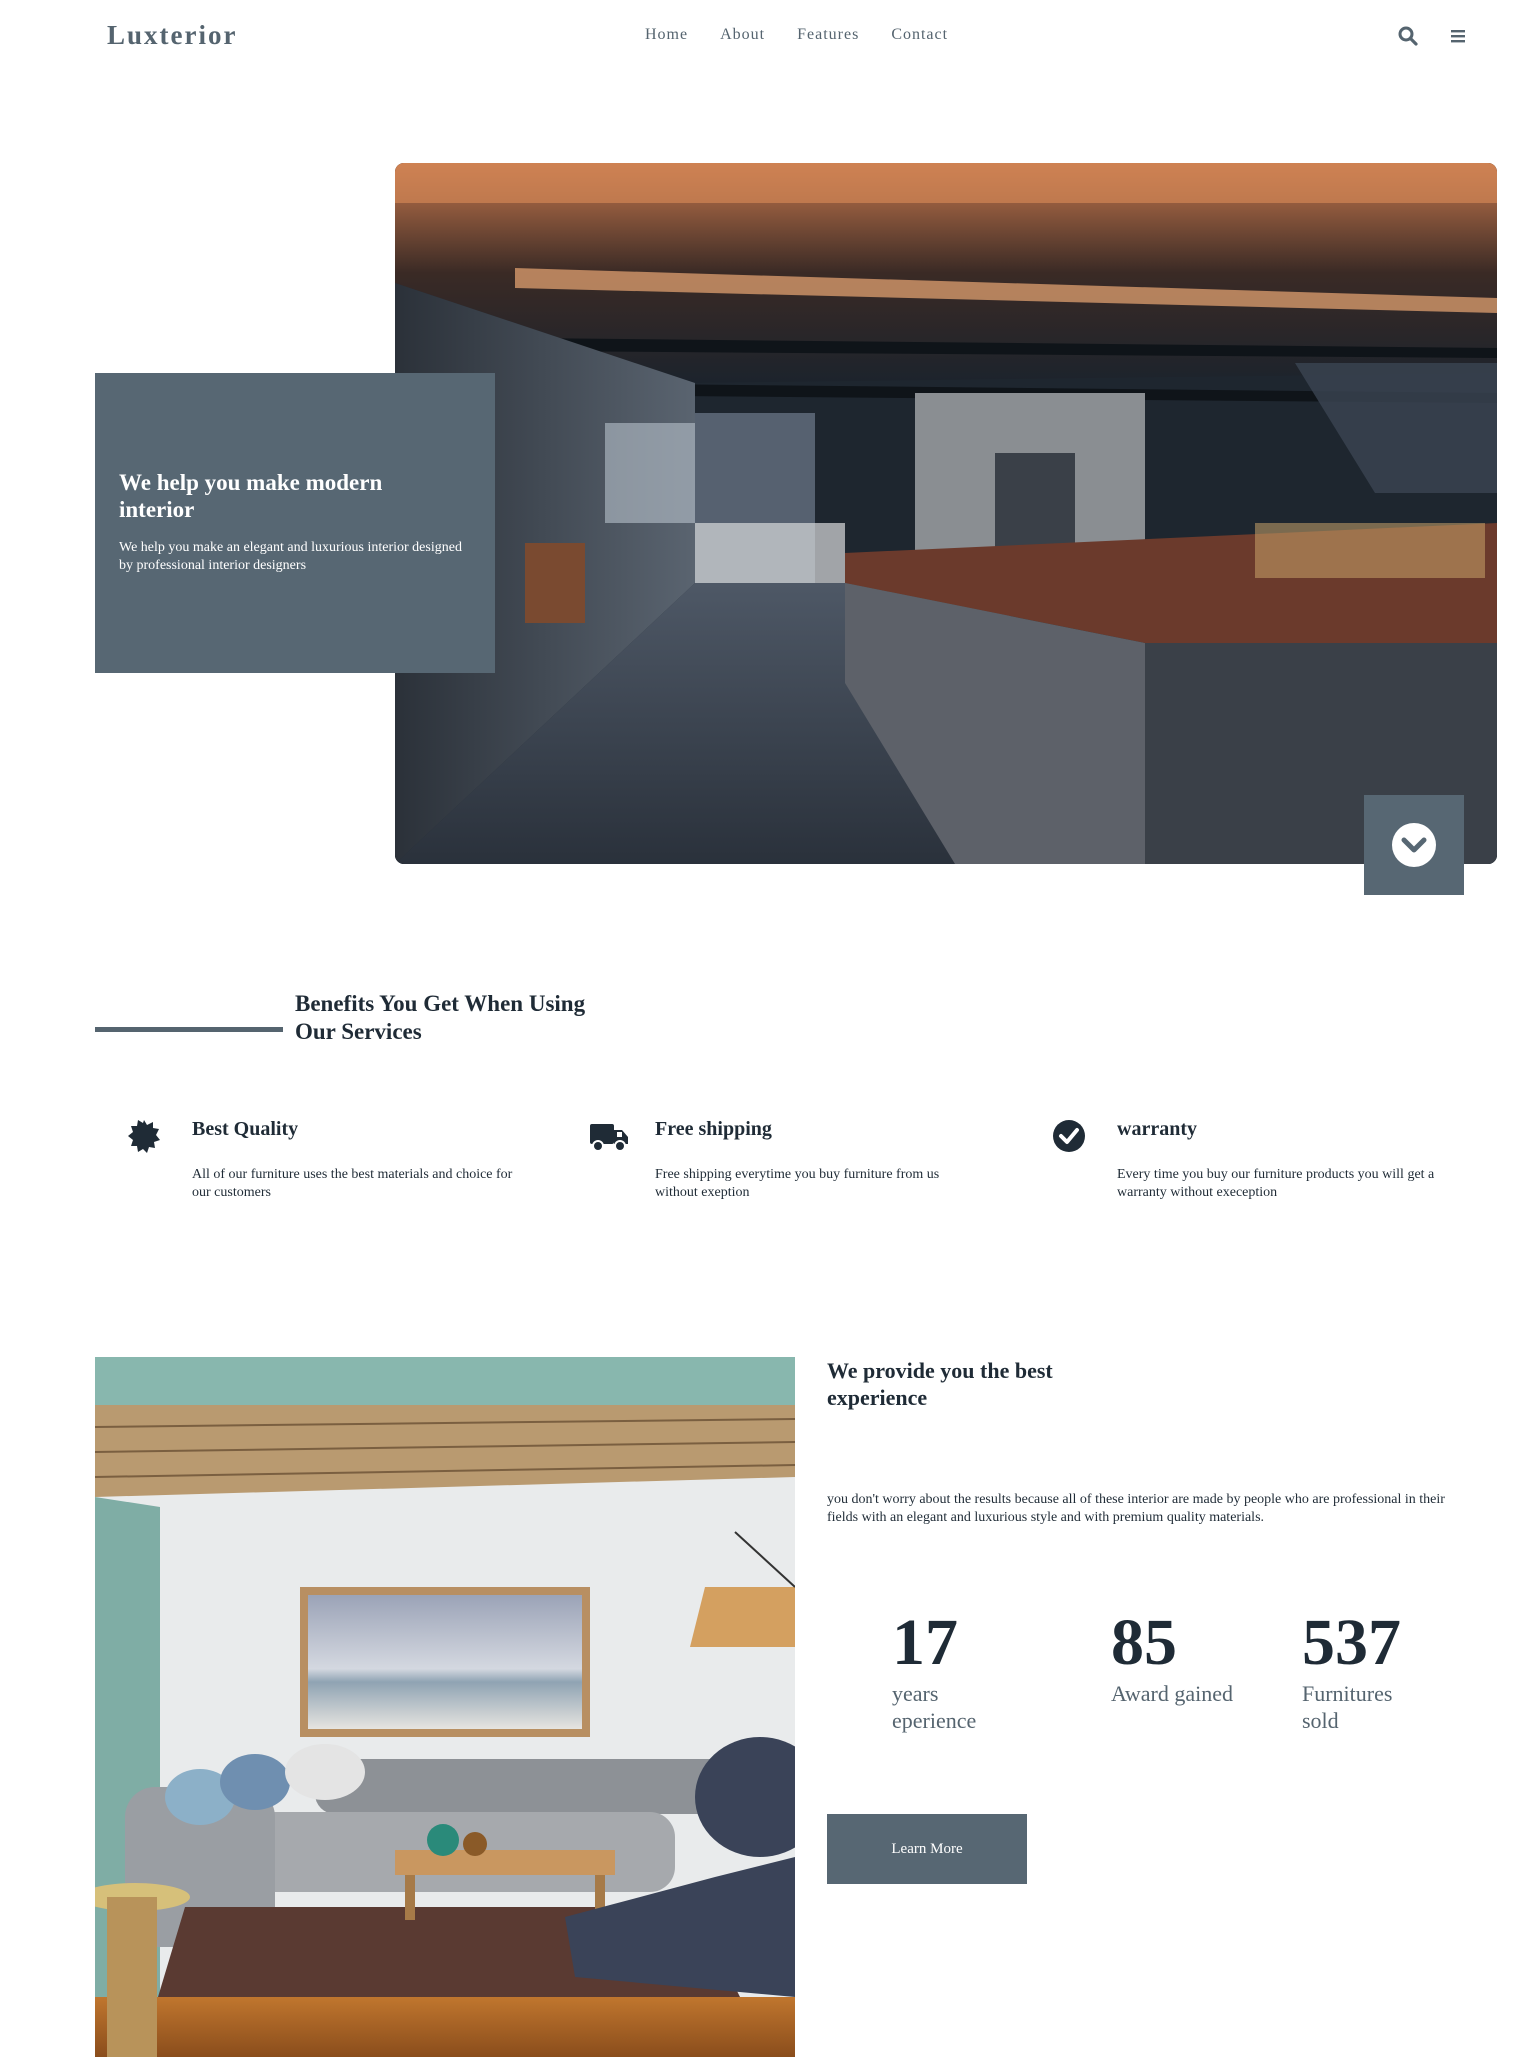 The width and height of the screenshot is (1527, 2072). What do you see at coordinates (608, 1136) in the screenshot?
I see `truck-icon` at bounding box center [608, 1136].